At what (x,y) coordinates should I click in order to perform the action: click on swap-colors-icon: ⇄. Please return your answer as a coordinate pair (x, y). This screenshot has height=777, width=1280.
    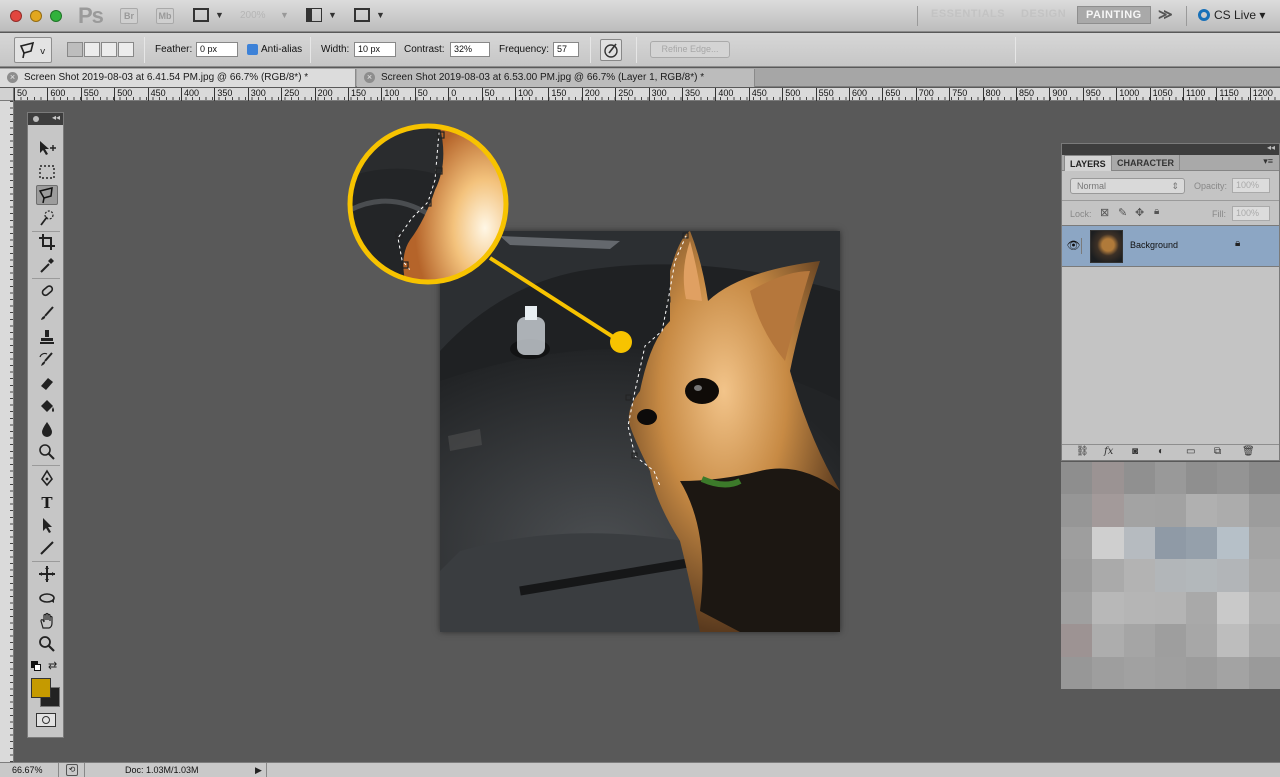
    Looking at the image, I should click on (52, 665).